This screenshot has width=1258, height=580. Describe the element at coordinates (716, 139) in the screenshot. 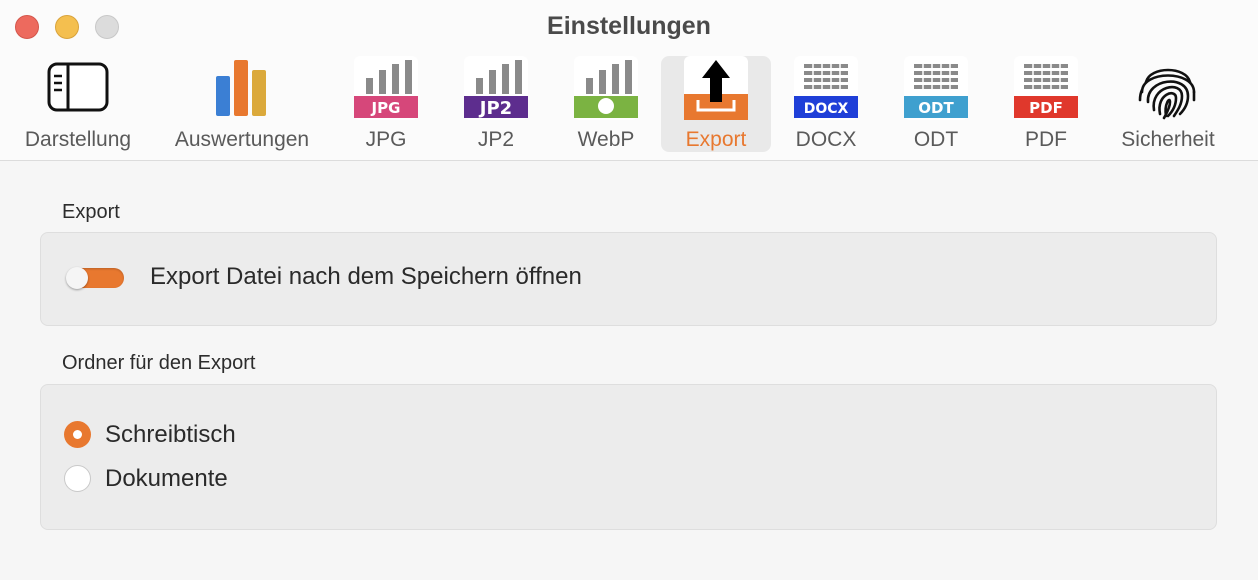

I see `tab-label: Export` at that location.